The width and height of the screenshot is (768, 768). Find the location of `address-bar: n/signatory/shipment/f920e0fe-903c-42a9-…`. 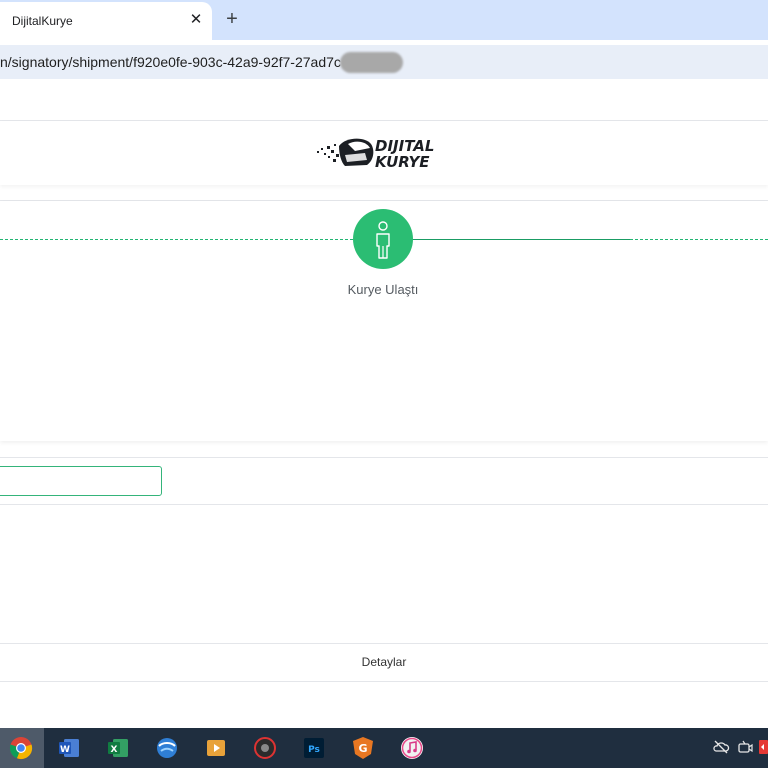

address-bar: n/signatory/shipment/f920e0fe-903c-42a9-… is located at coordinates (384, 62).